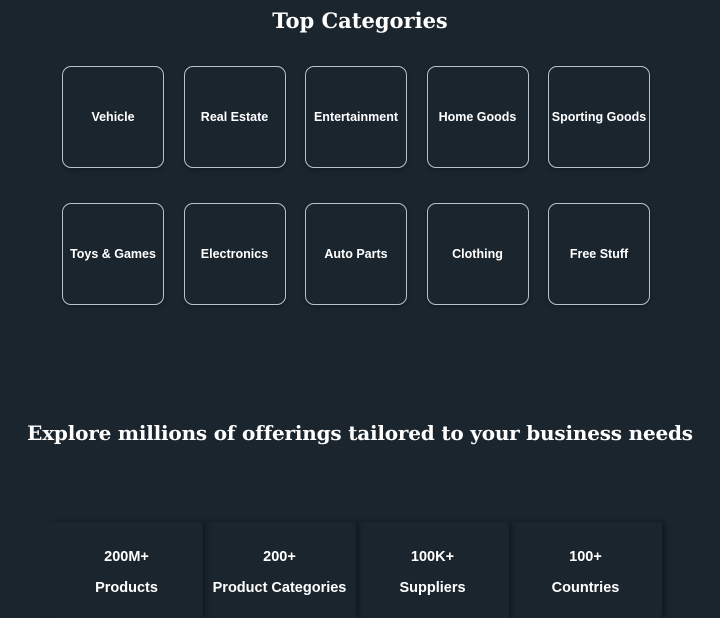 Image resolution: width=720 pixels, height=618 pixels. I want to click on category-card-real-estate: Real Estate, so click(234, 117).